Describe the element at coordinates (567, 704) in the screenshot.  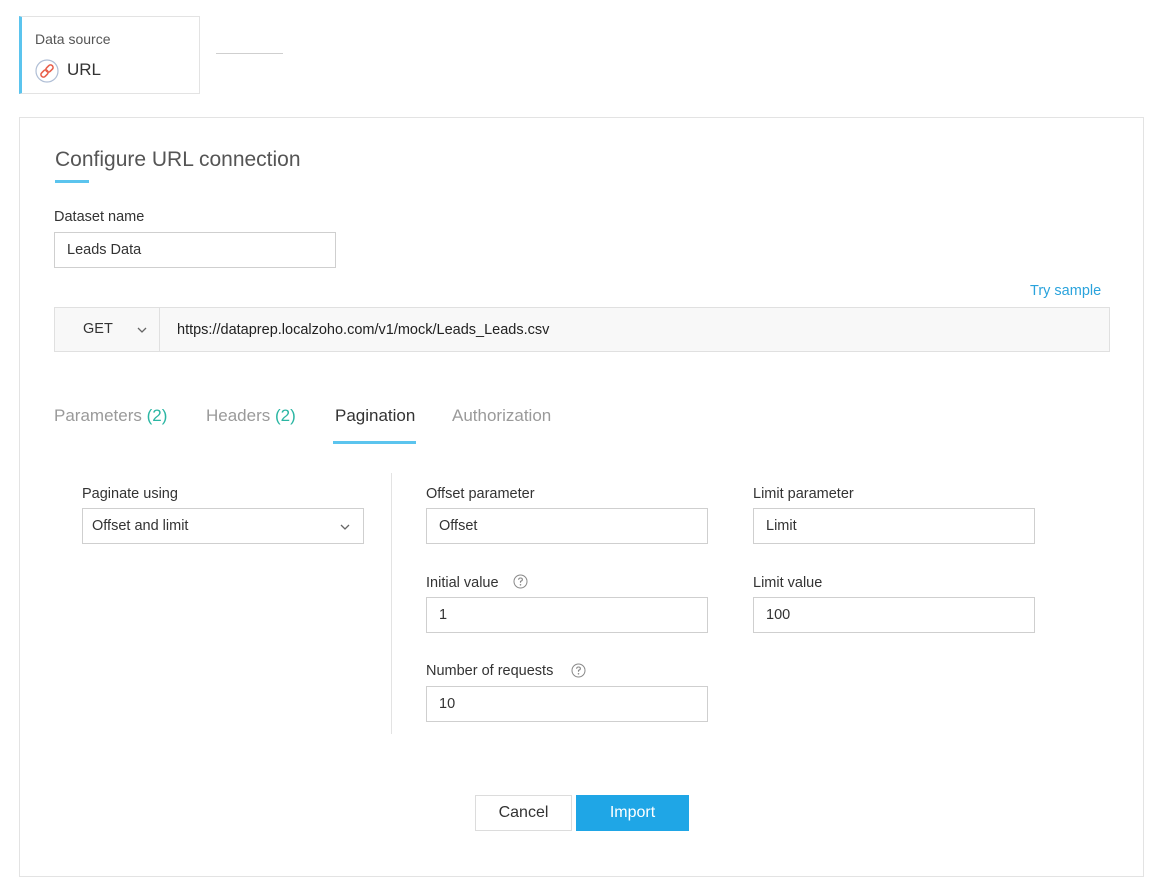
I see `number-of-requests-input` at that location.